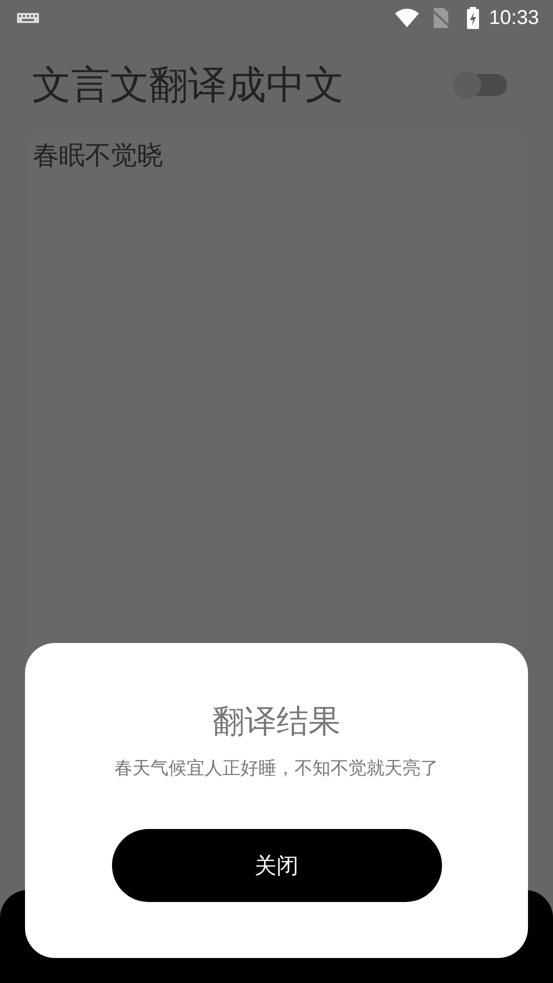 The image size is (553, 983). Describe the element at coordinates (277, 865) in the screenshot. I see `close-button: 关闭` at that location.